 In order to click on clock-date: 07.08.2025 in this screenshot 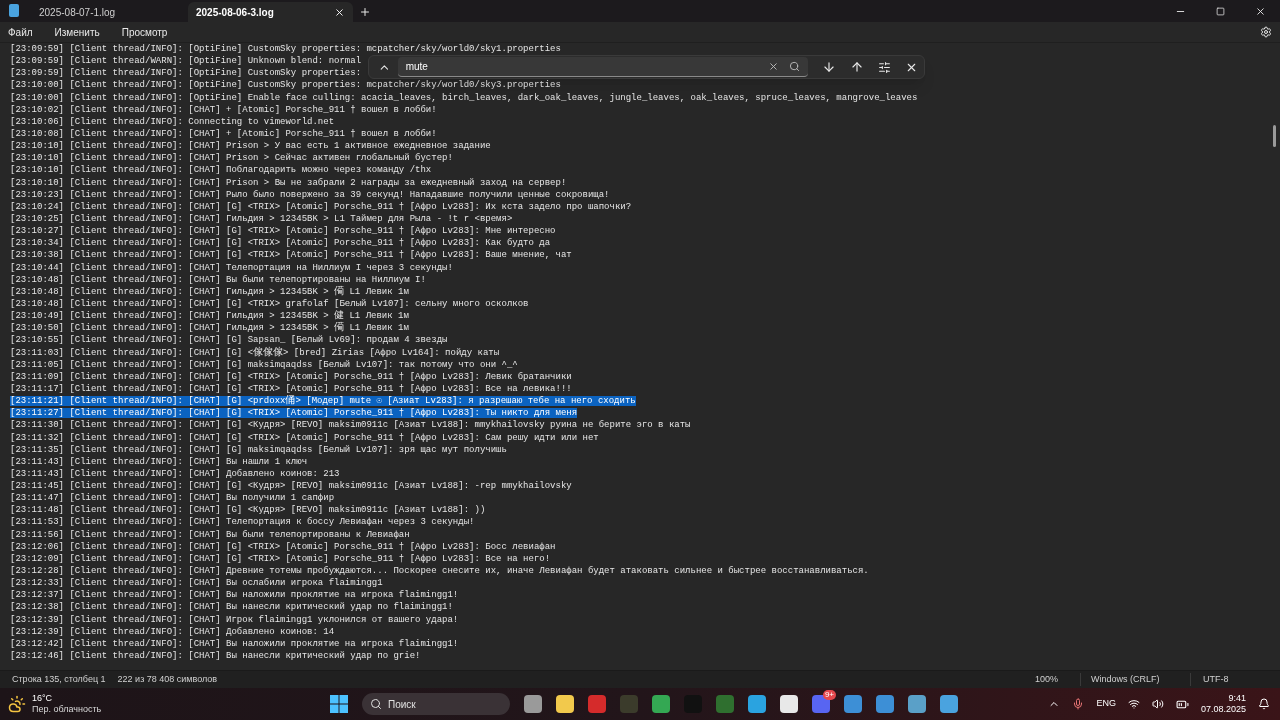, I will do `click(1223, 709)`.